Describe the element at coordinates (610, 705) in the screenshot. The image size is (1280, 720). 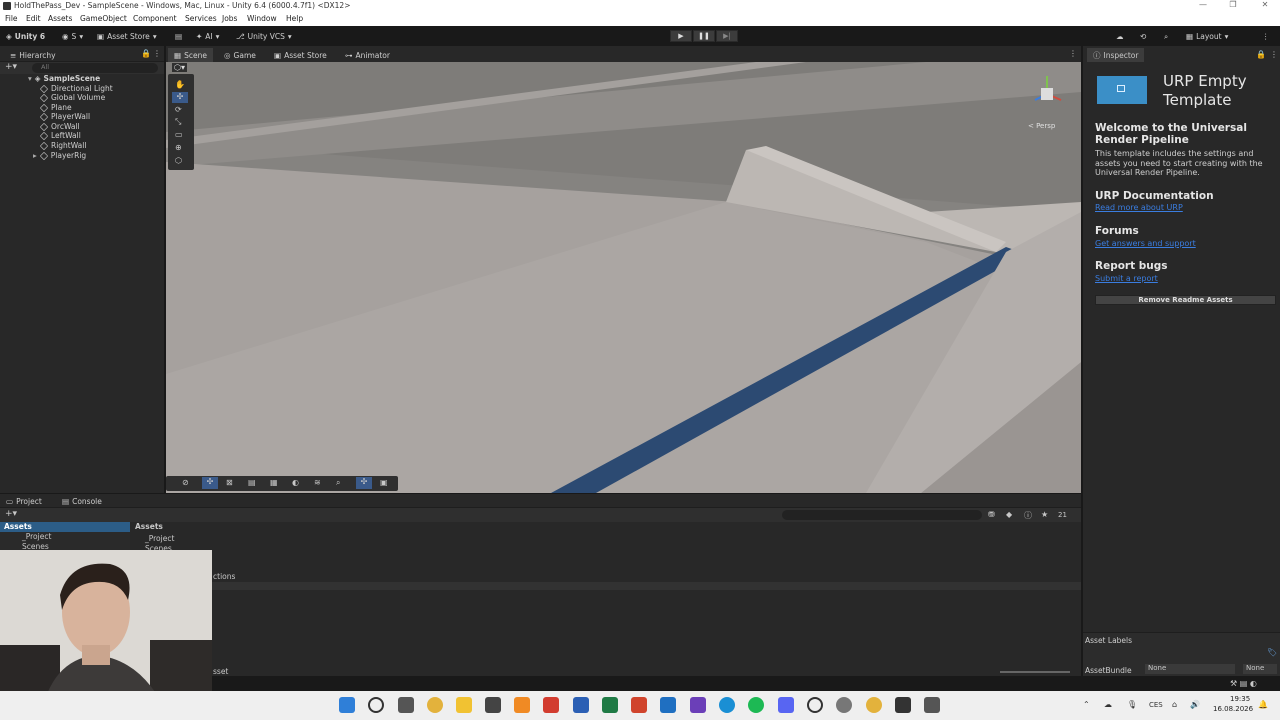
I see `excel-icon` at that location.